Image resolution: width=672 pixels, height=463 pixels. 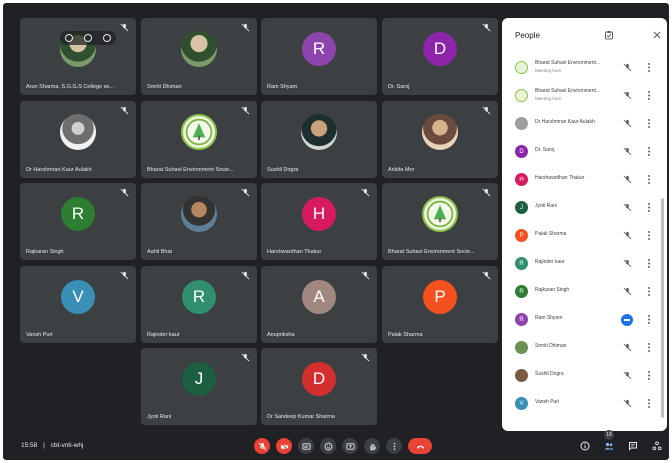 What do you see at coordinates (199, 221) in the screenshot?
I see `participant-tile: Aahil Bhat` at bounding box center [199, 221].